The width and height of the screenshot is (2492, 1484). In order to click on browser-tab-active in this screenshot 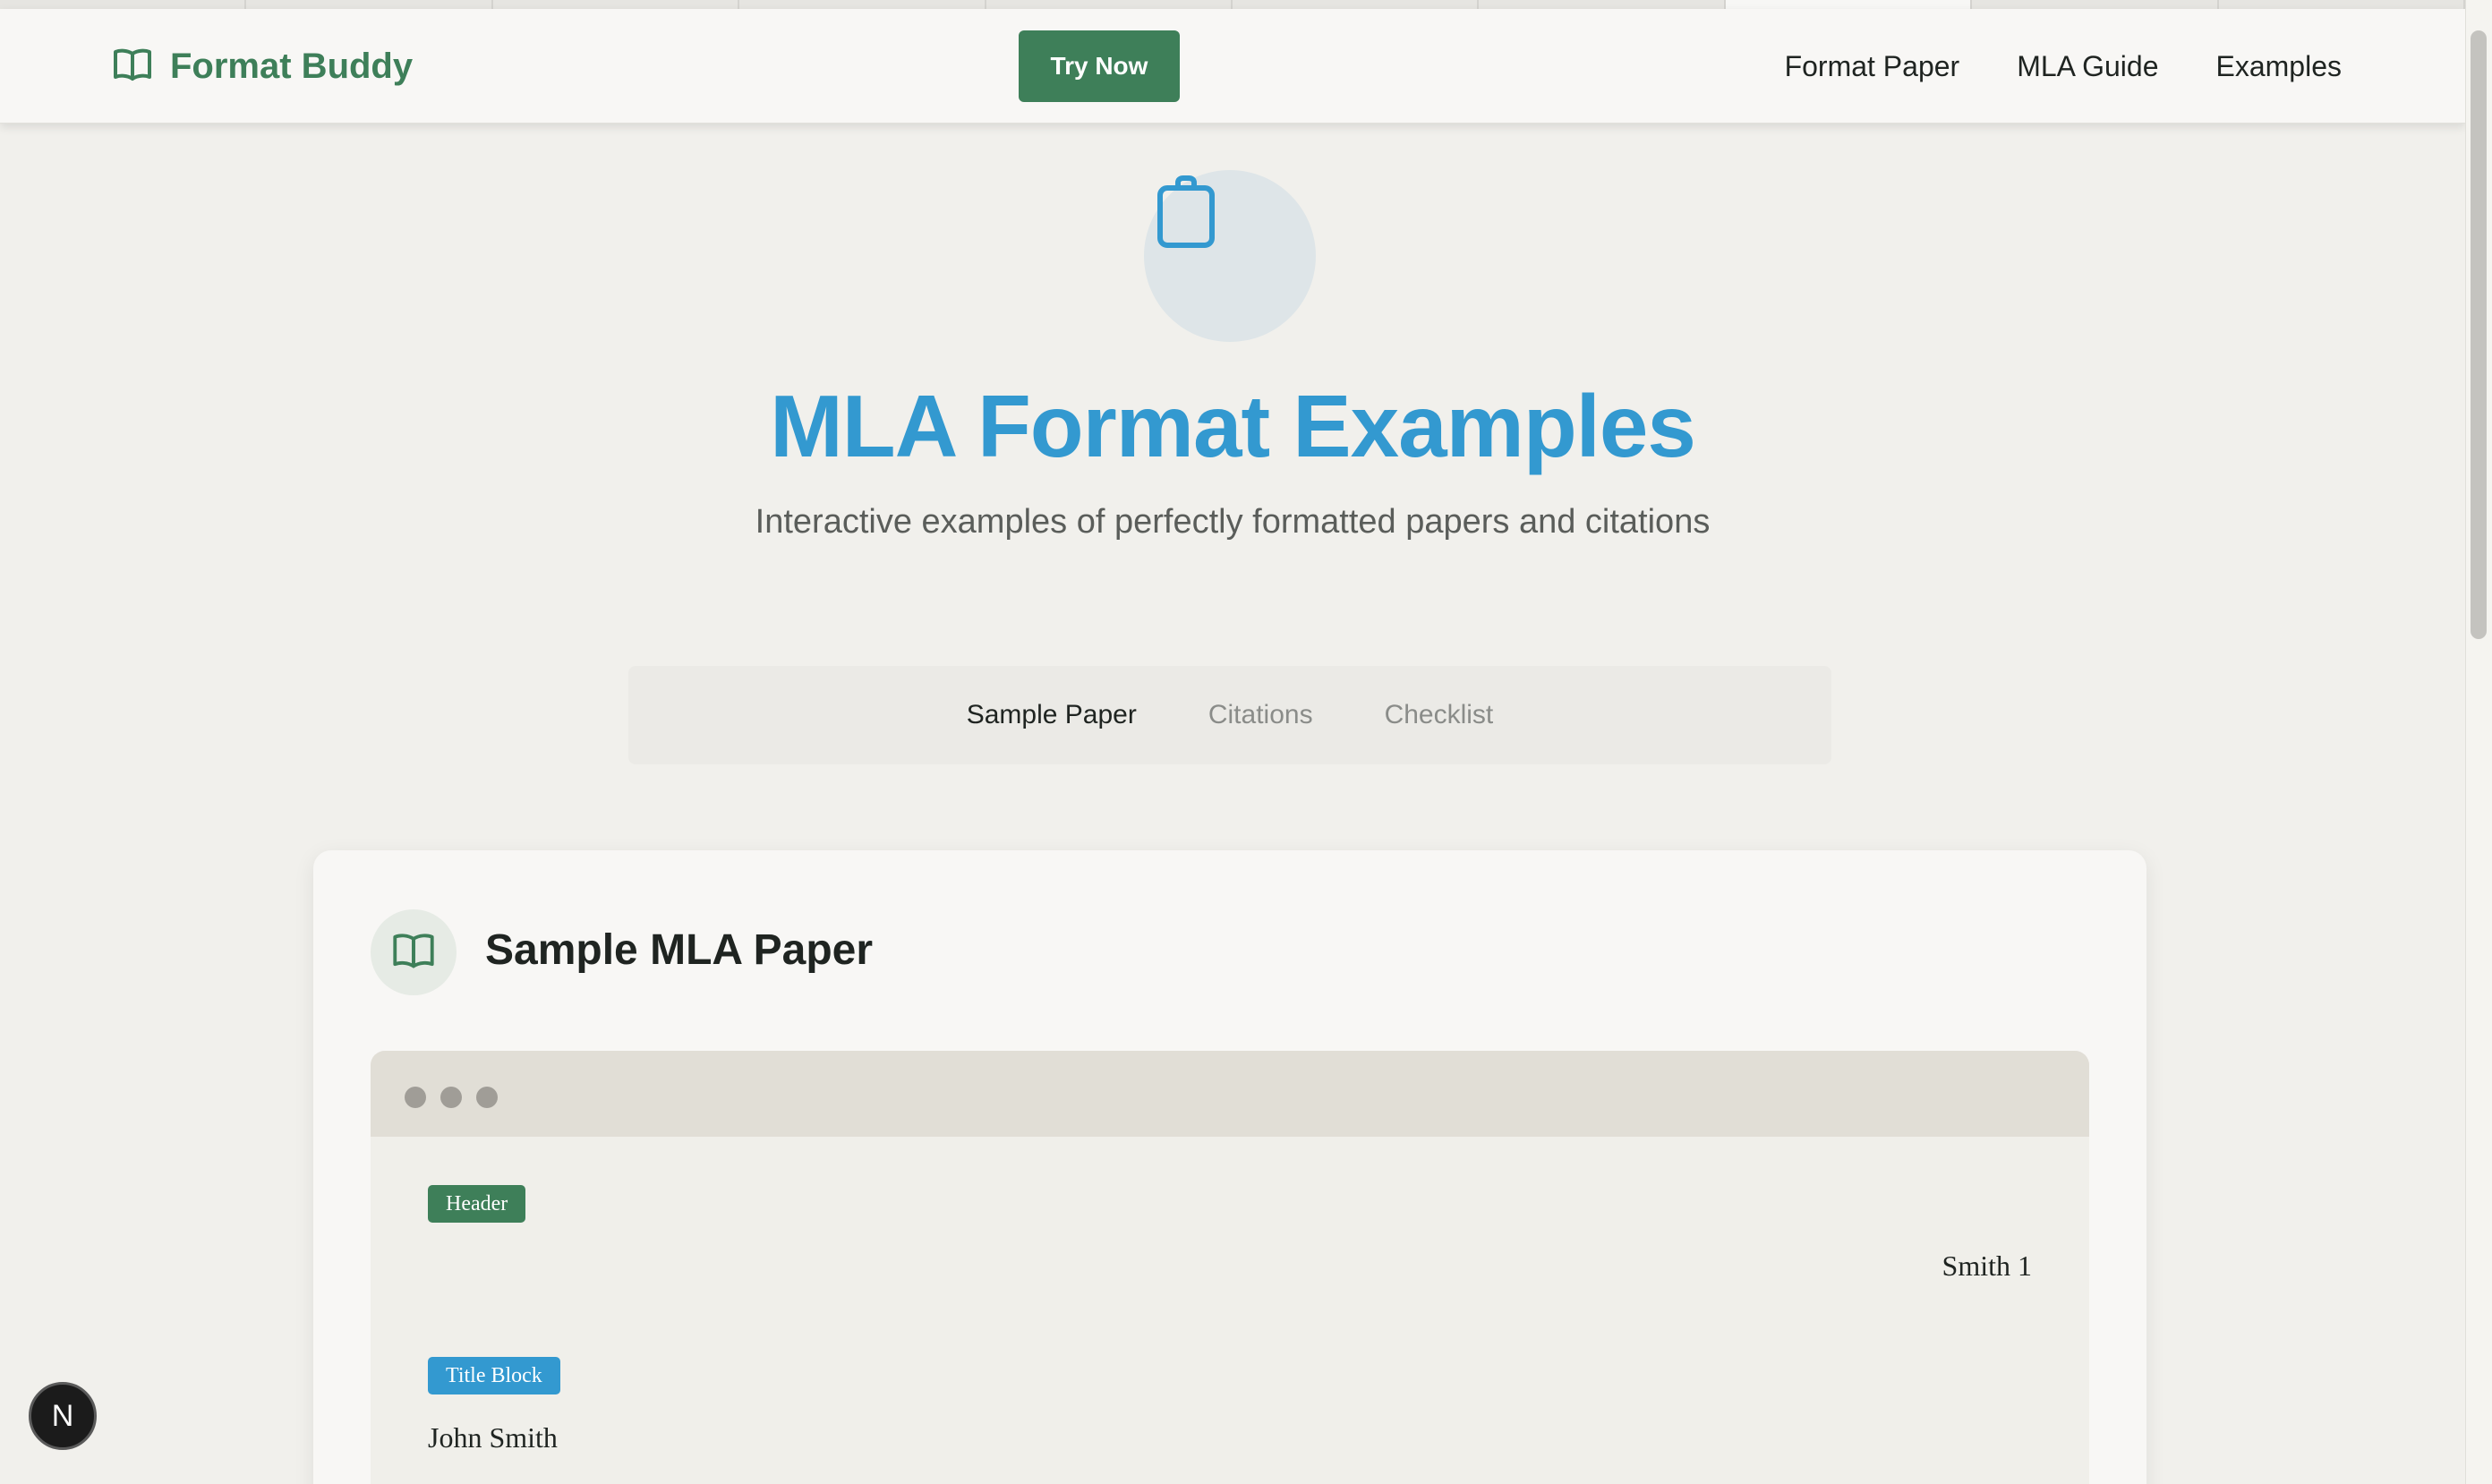, I will do `click(1849, 4)`.